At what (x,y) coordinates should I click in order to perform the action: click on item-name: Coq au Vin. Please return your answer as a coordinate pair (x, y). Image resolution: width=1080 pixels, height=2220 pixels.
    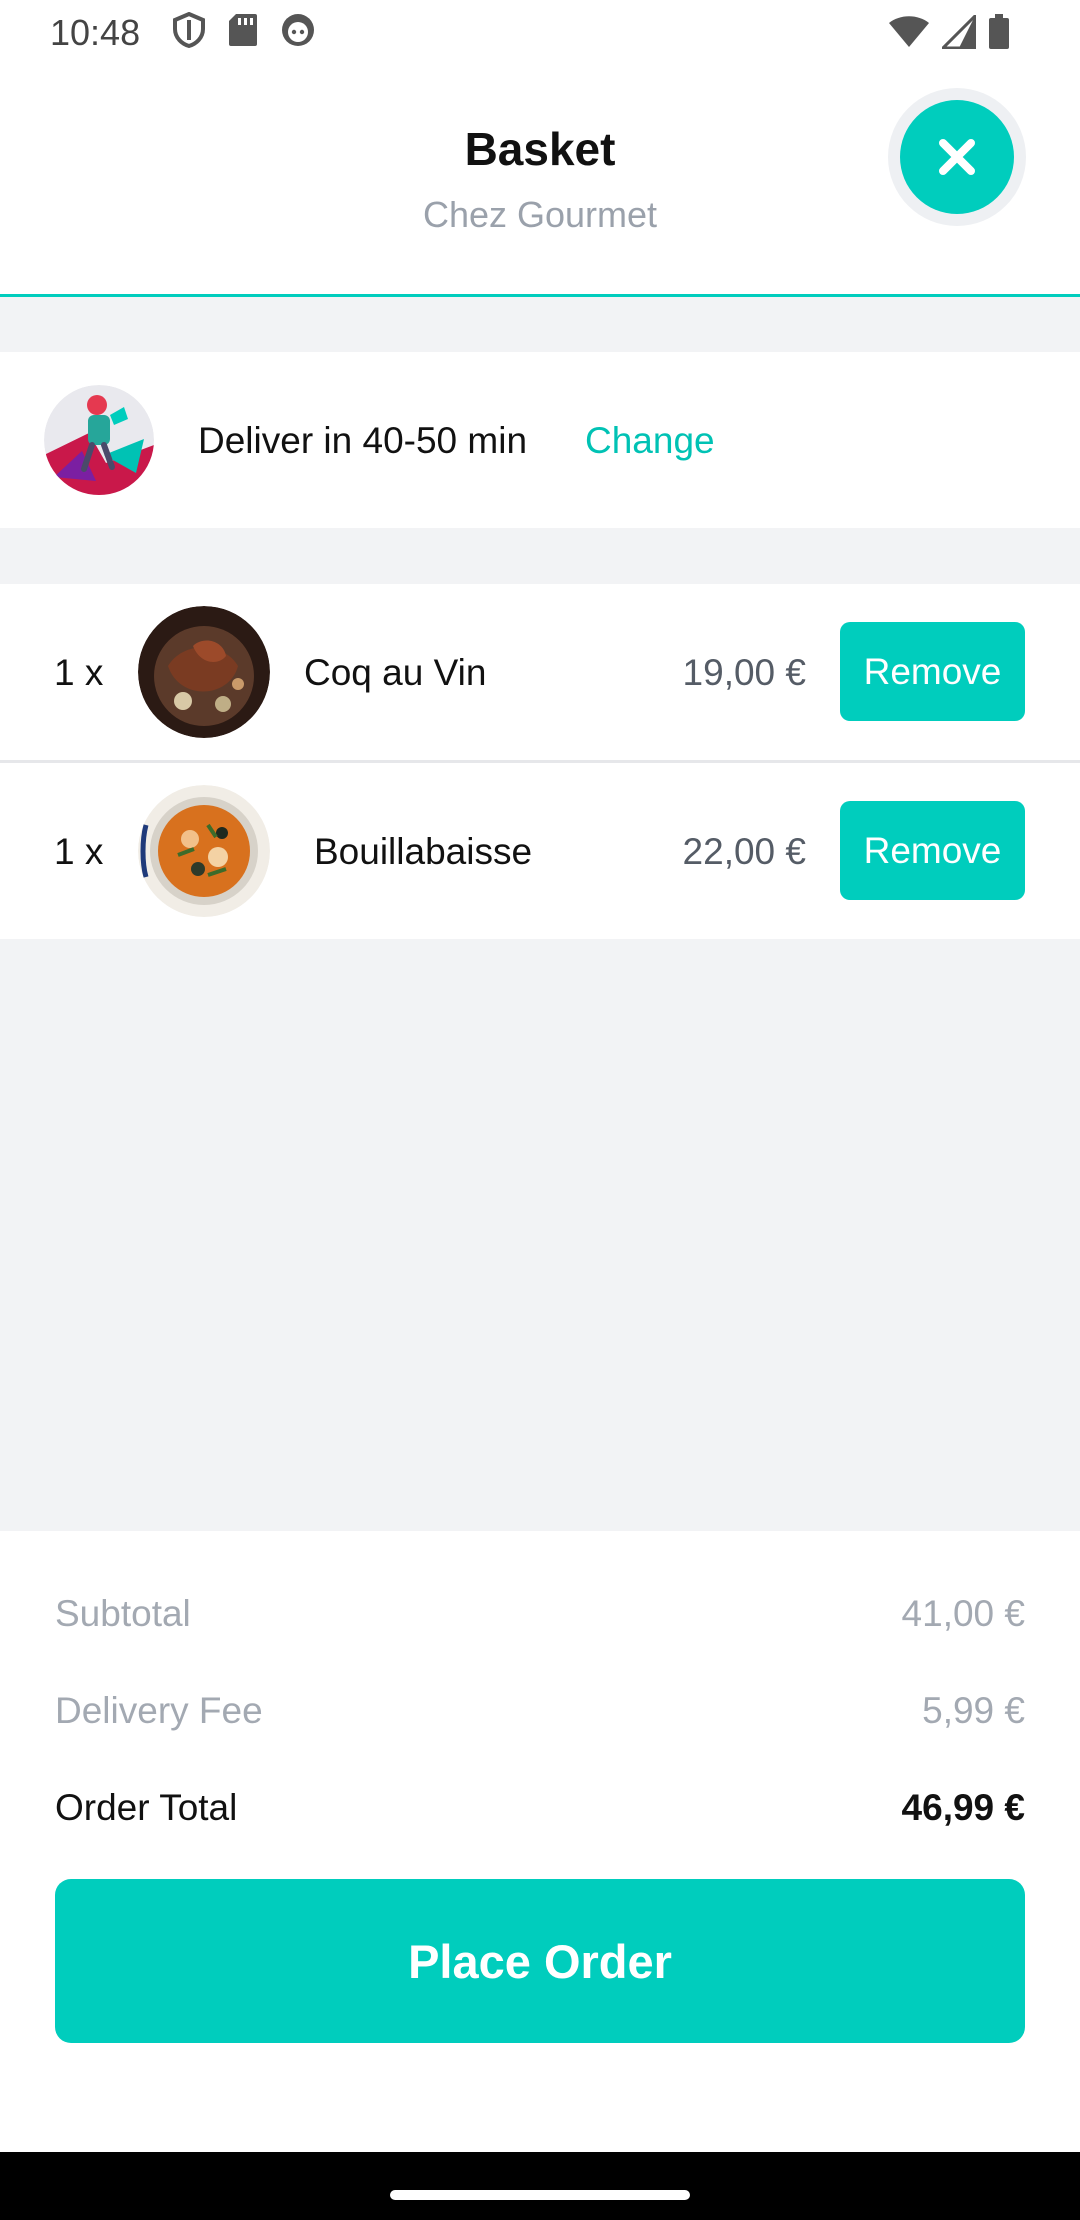
    Looking at the image, I should click on (395, 672).